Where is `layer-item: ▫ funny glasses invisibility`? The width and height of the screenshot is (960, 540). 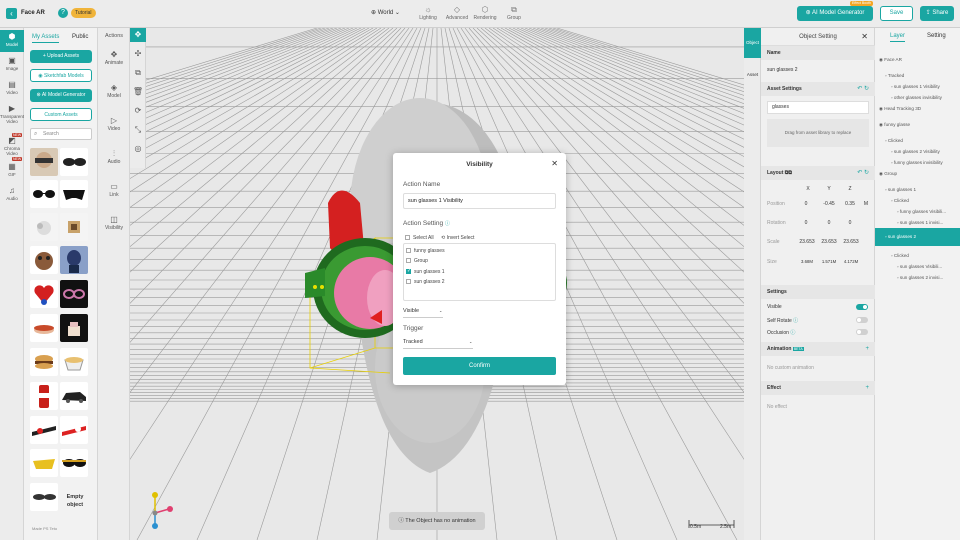
layer-item: ▫ funny glasses invisibility is located at coordinates (917, 162).